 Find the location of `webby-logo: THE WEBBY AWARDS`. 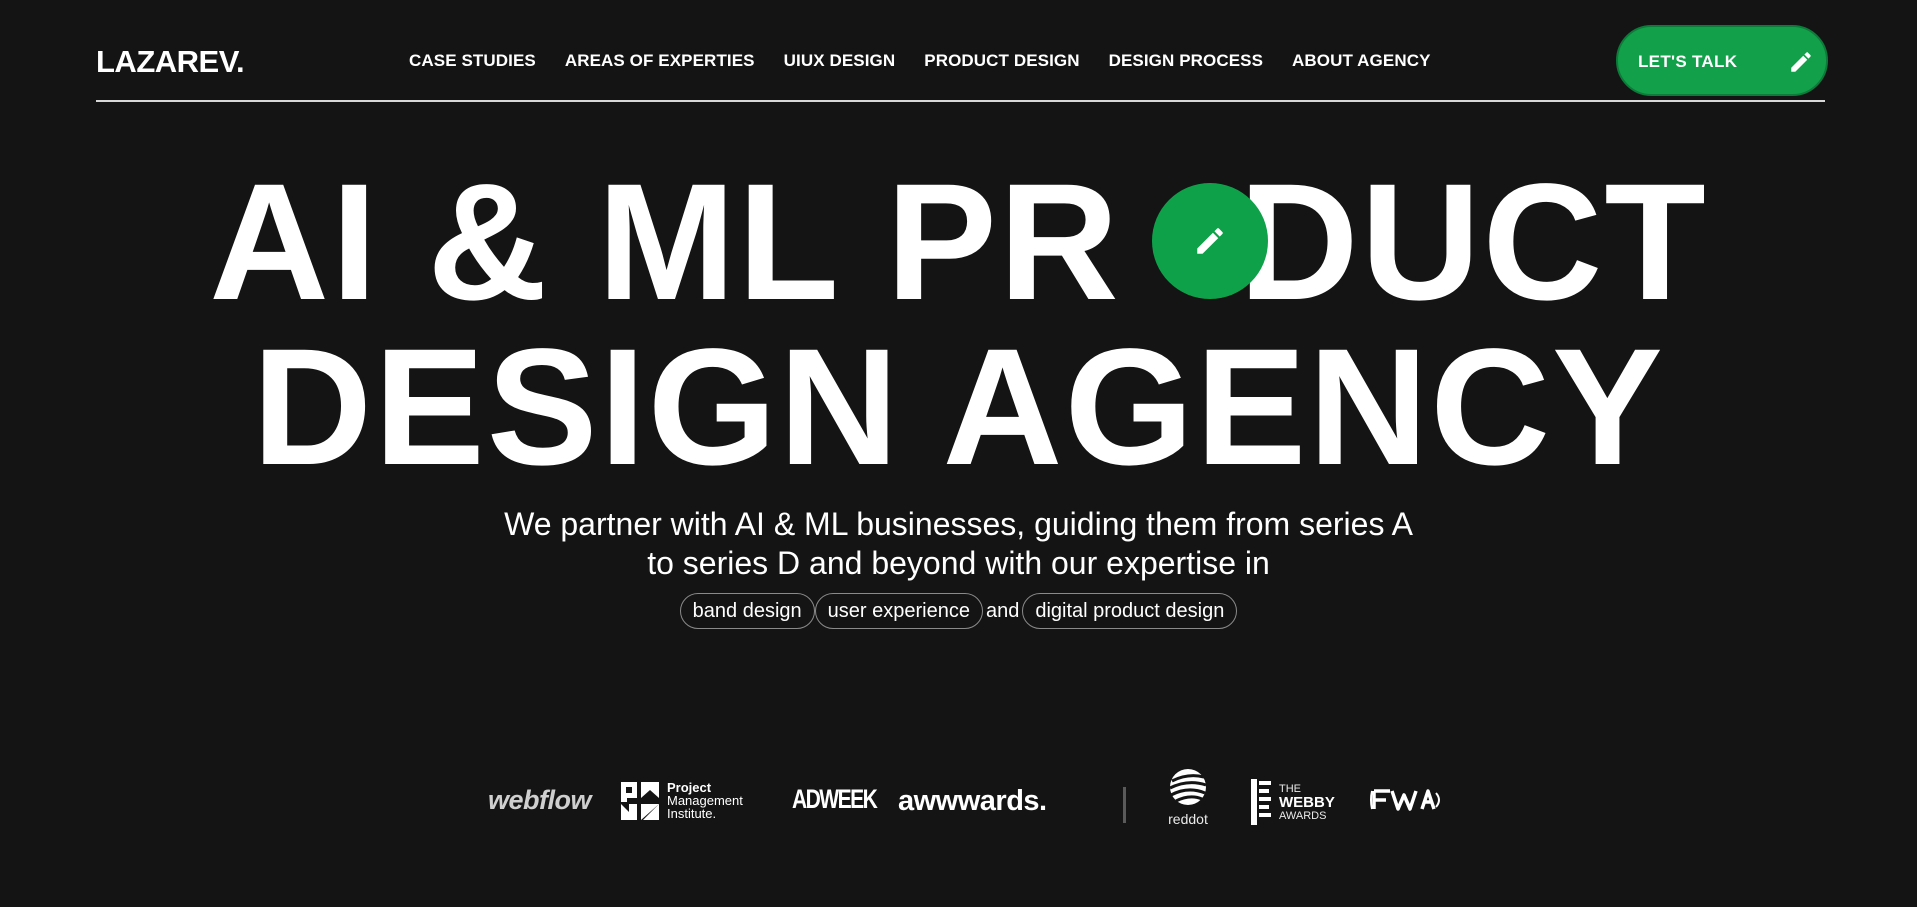

webby-logo: THE WEBBY AWARDS is located at coordinates (1293, 802).